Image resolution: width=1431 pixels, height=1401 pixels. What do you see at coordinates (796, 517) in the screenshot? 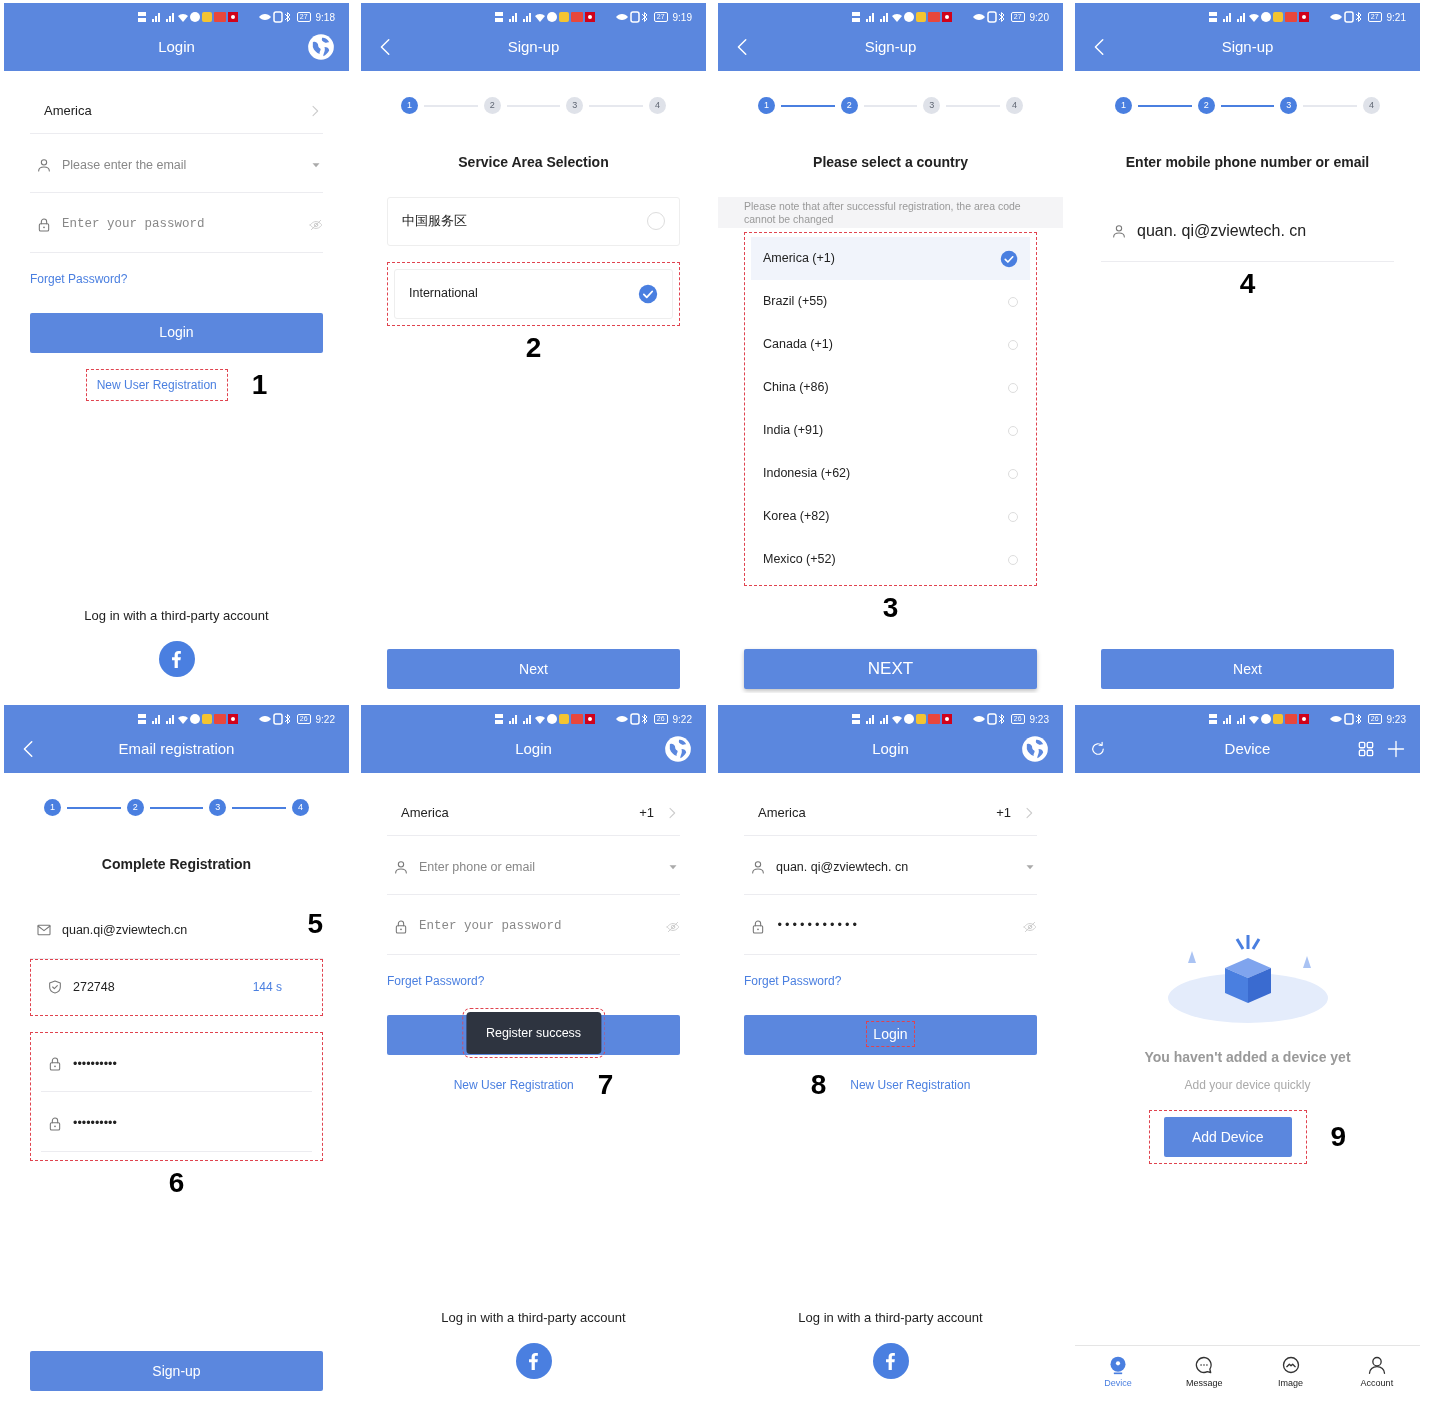
I see `country-label: Korea (+82)` at bounding box center [796, 517].